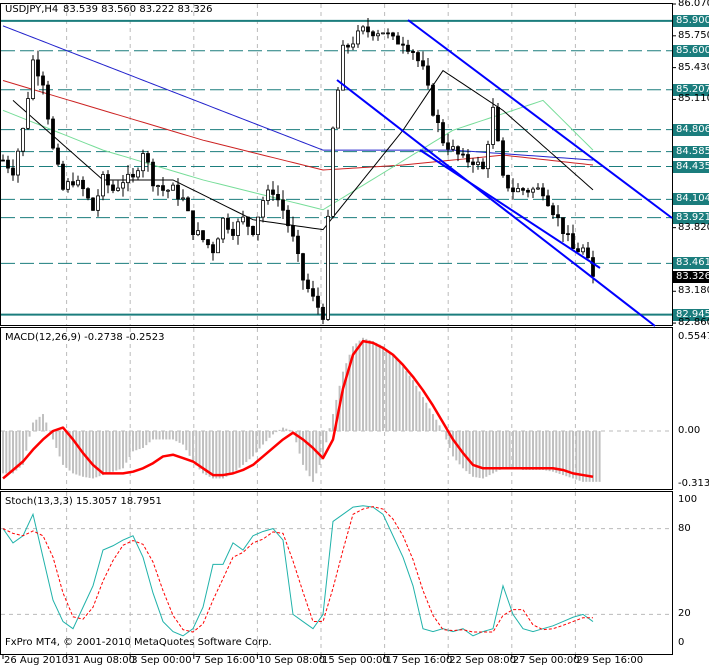  Describe the element at coordinates (691, 50) in the screenshot. I see `price-level-tag: 85.600` at that location.